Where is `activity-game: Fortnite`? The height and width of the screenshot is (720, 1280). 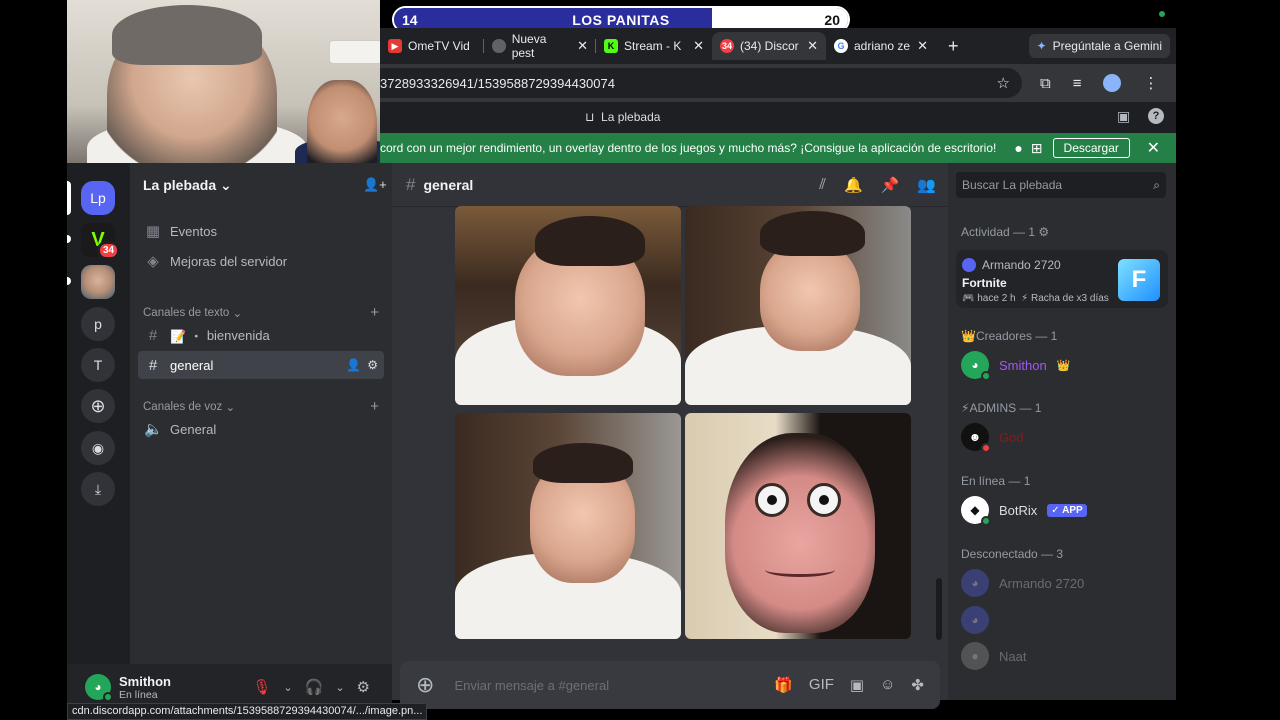 activity-game: Fortnite is located at coordinates (984, 283).